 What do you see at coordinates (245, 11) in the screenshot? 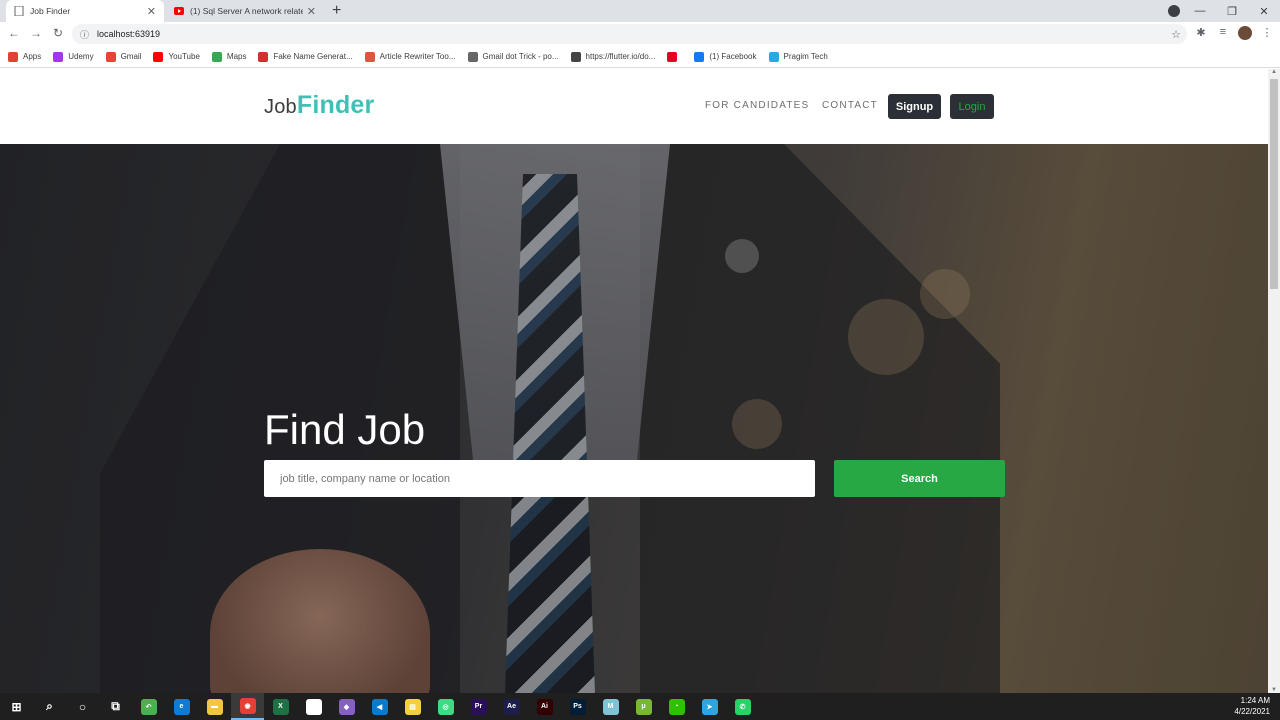
I see `tab-sql-server: (1) Sql Server A network related ... ✕` at bounding box center [245, 11].